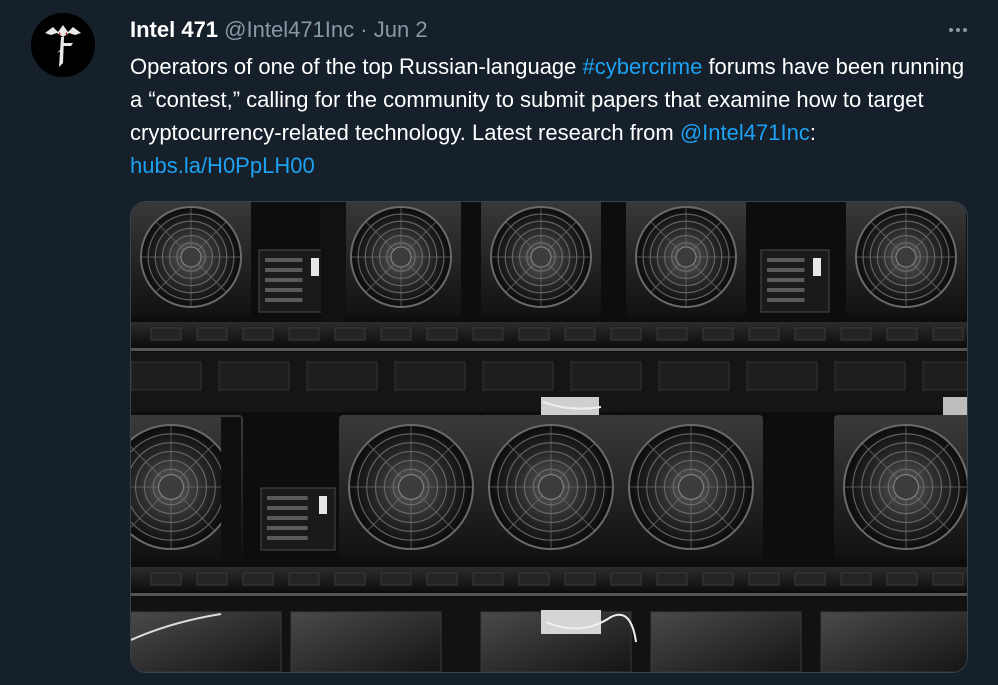 This screenshot has height=685, width=998. Describe the element at coordinates (289, 29) in the screenshot. I see `handle: @Intel471Inc` at that location.